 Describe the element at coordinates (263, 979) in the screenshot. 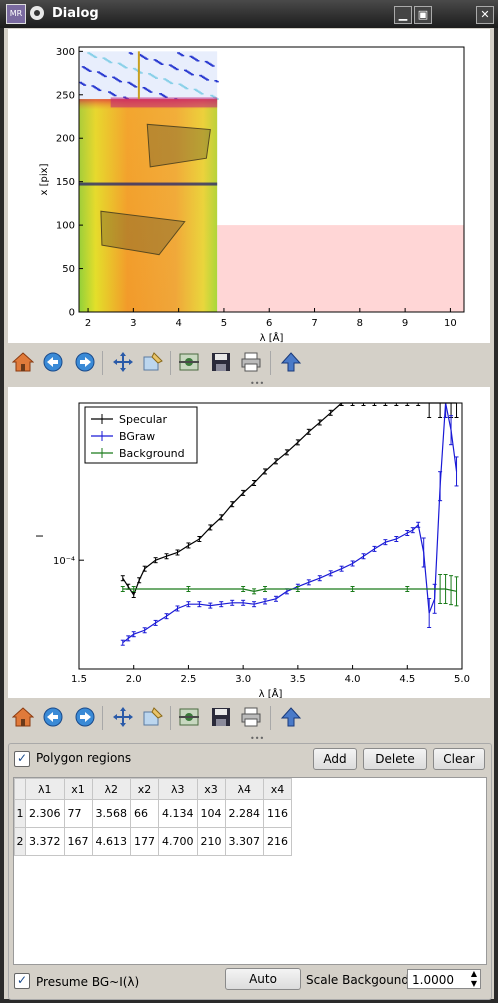

I see `auto-button: Auto` at that location.